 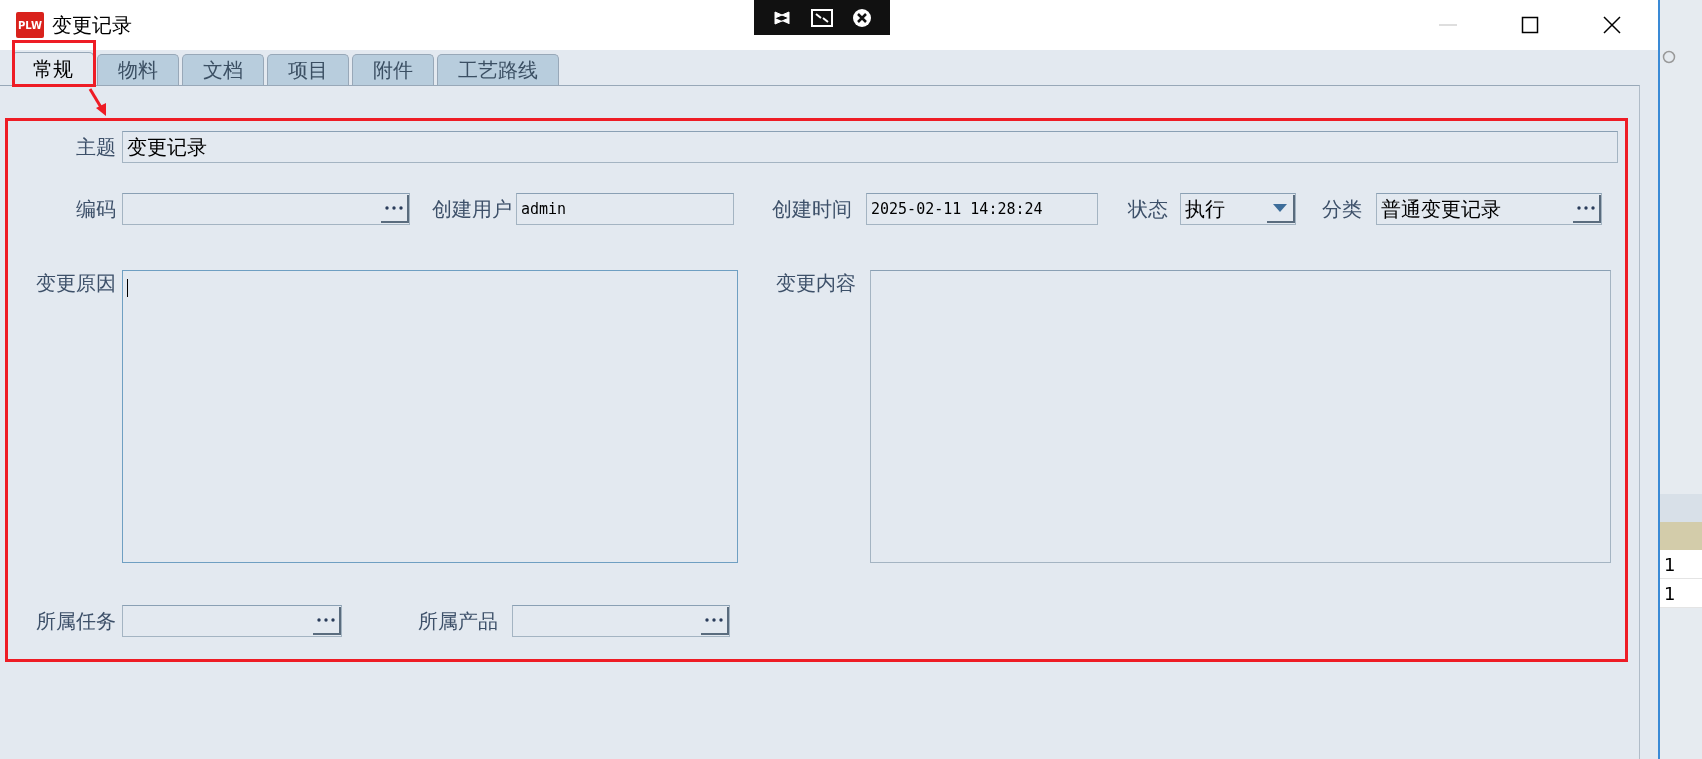 What do you see at coordinates (812, 209) in the screenshot?
I see `field-label: 创建时间` at bounding box center [812, 209].